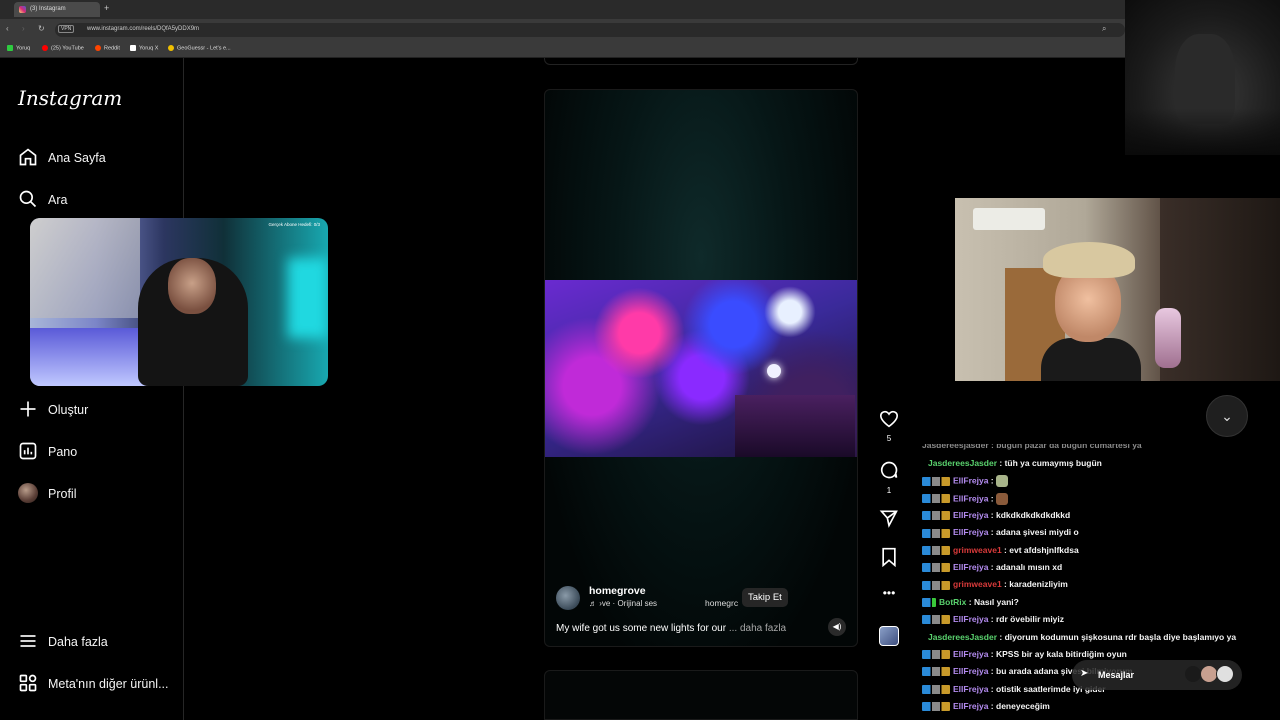 This screenshot has height=720, width=1280. I want to click on zoom-icon: ⌕, so click(1104, 29).